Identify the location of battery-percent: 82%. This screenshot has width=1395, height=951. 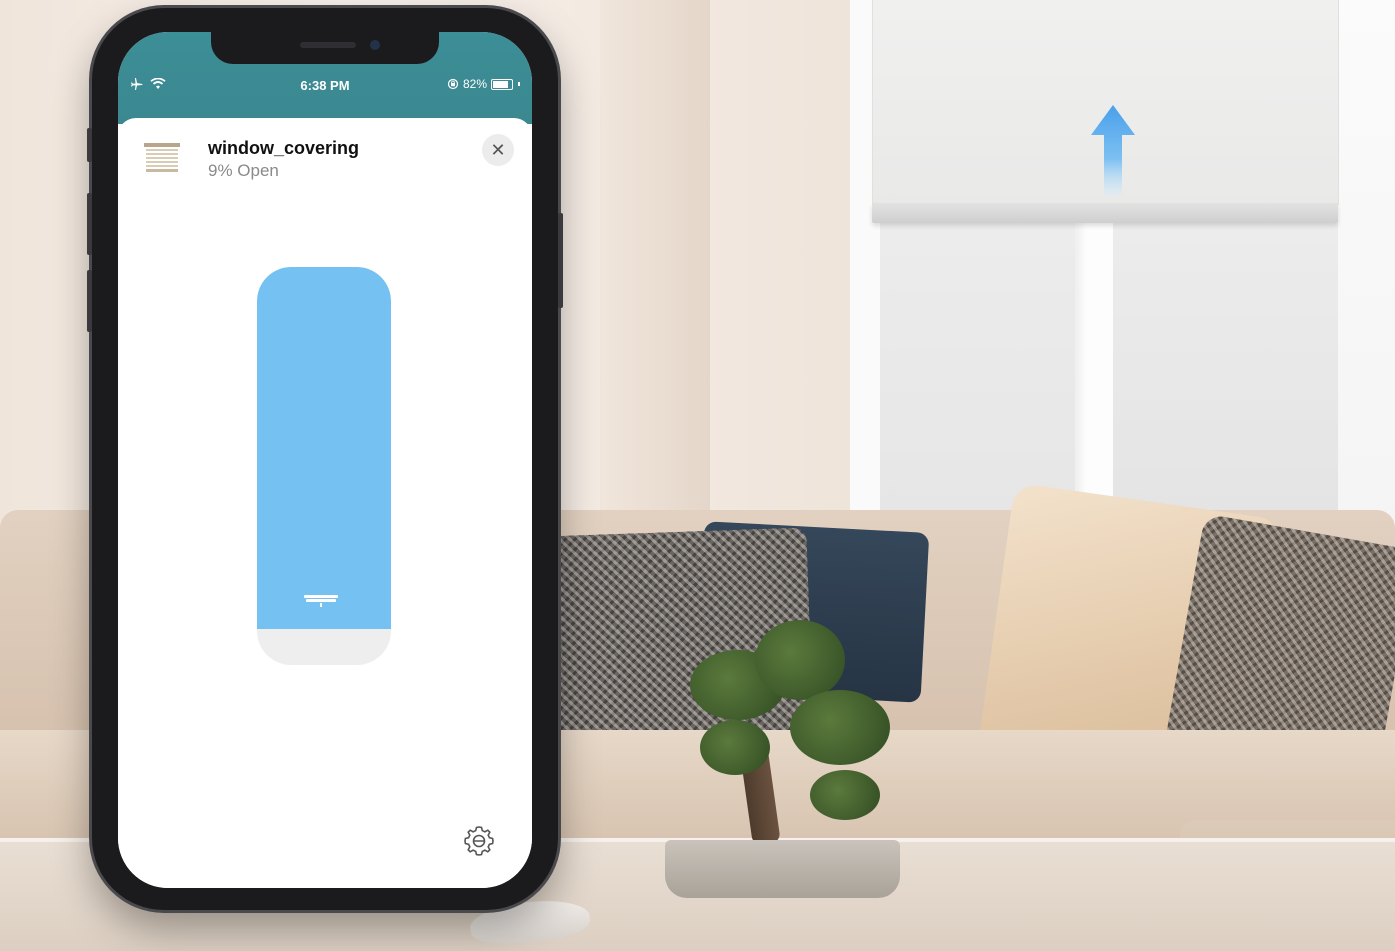
(474, 84).